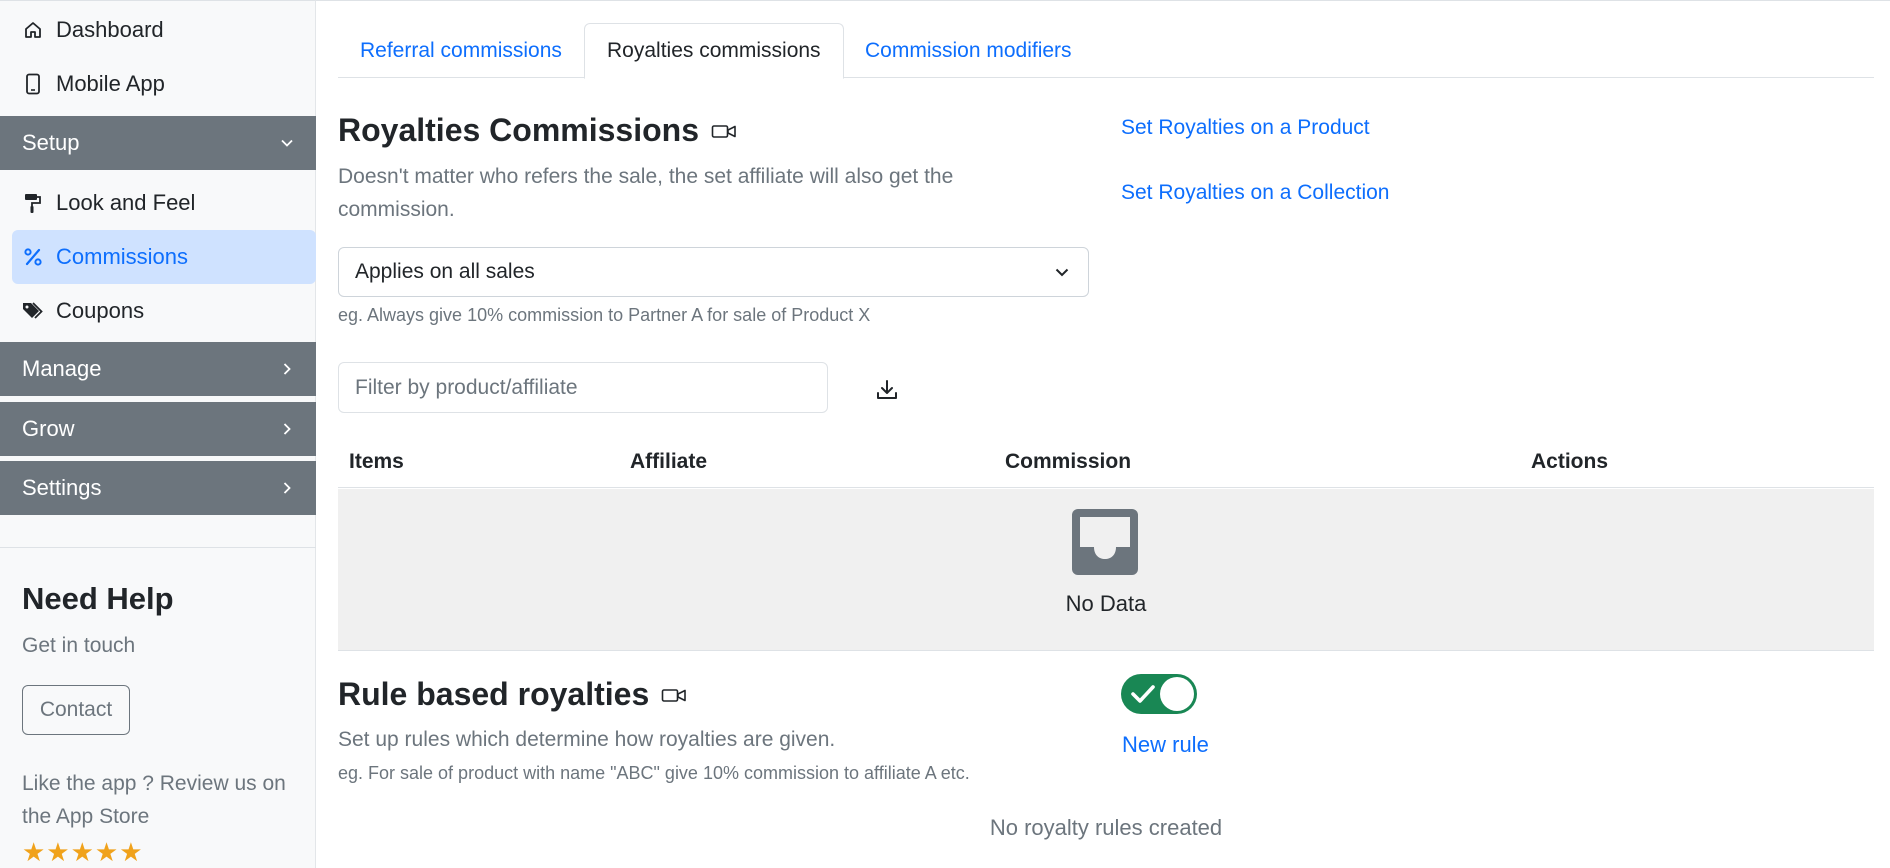 The image size is (1890, 868). I want to click on toggle-knob, so click(1177, 694).